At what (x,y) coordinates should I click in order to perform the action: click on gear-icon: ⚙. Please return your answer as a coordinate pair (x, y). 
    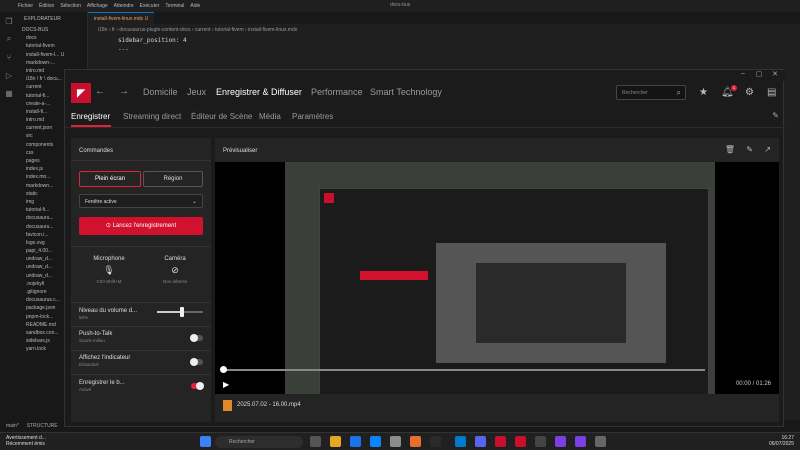
    Looking at the image, I should click on (749, 92).